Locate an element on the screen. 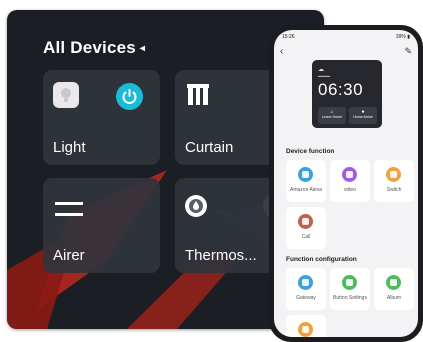 This screenshot has width=423, height=342. function-card-gateway: Gateway is located at coordinates (306, 289).